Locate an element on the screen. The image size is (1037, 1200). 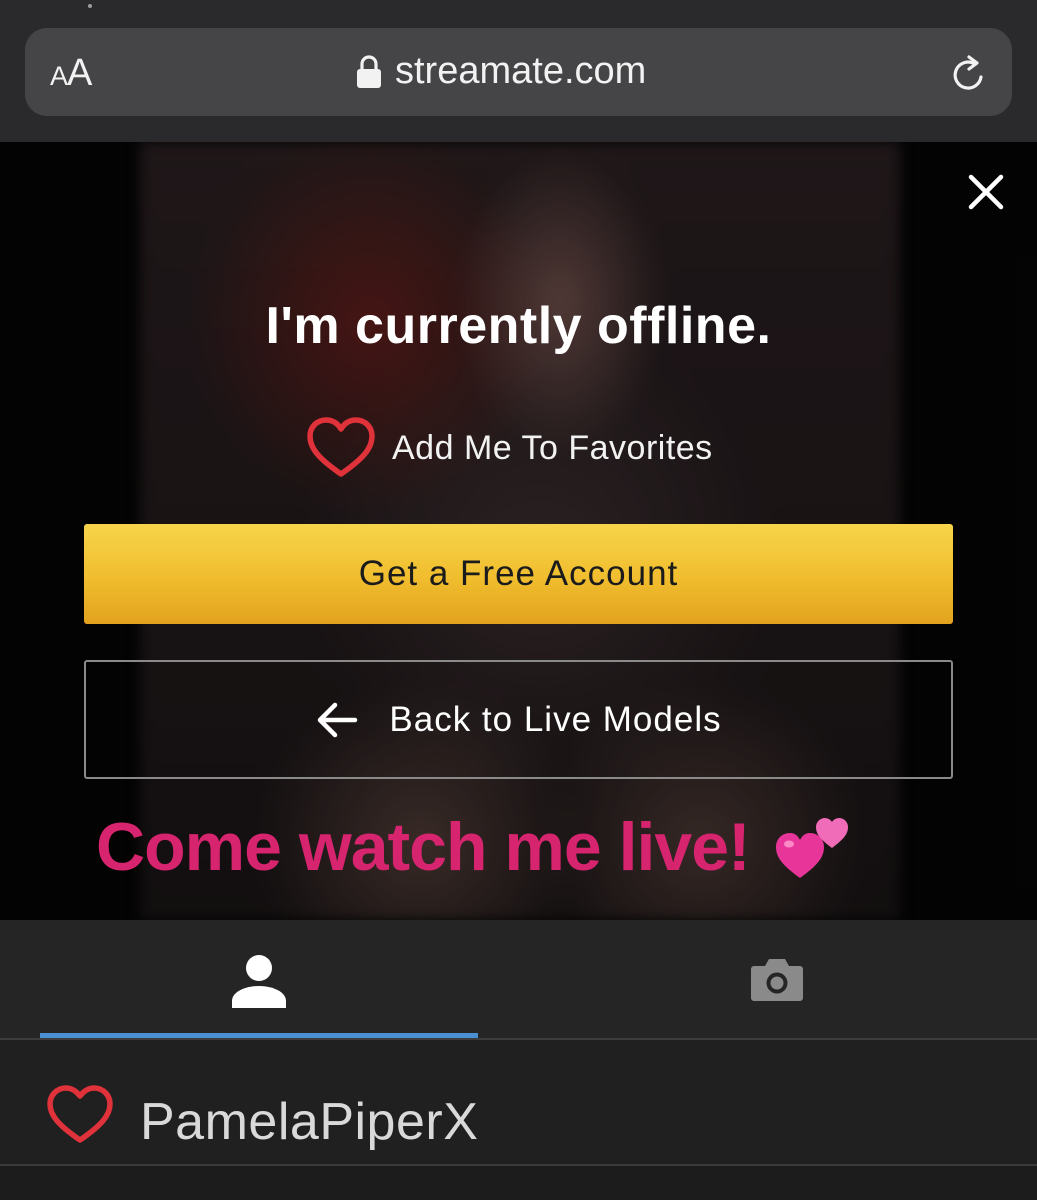
get-free-account-button: Get a Free Account is located at coordinates (518, 574).